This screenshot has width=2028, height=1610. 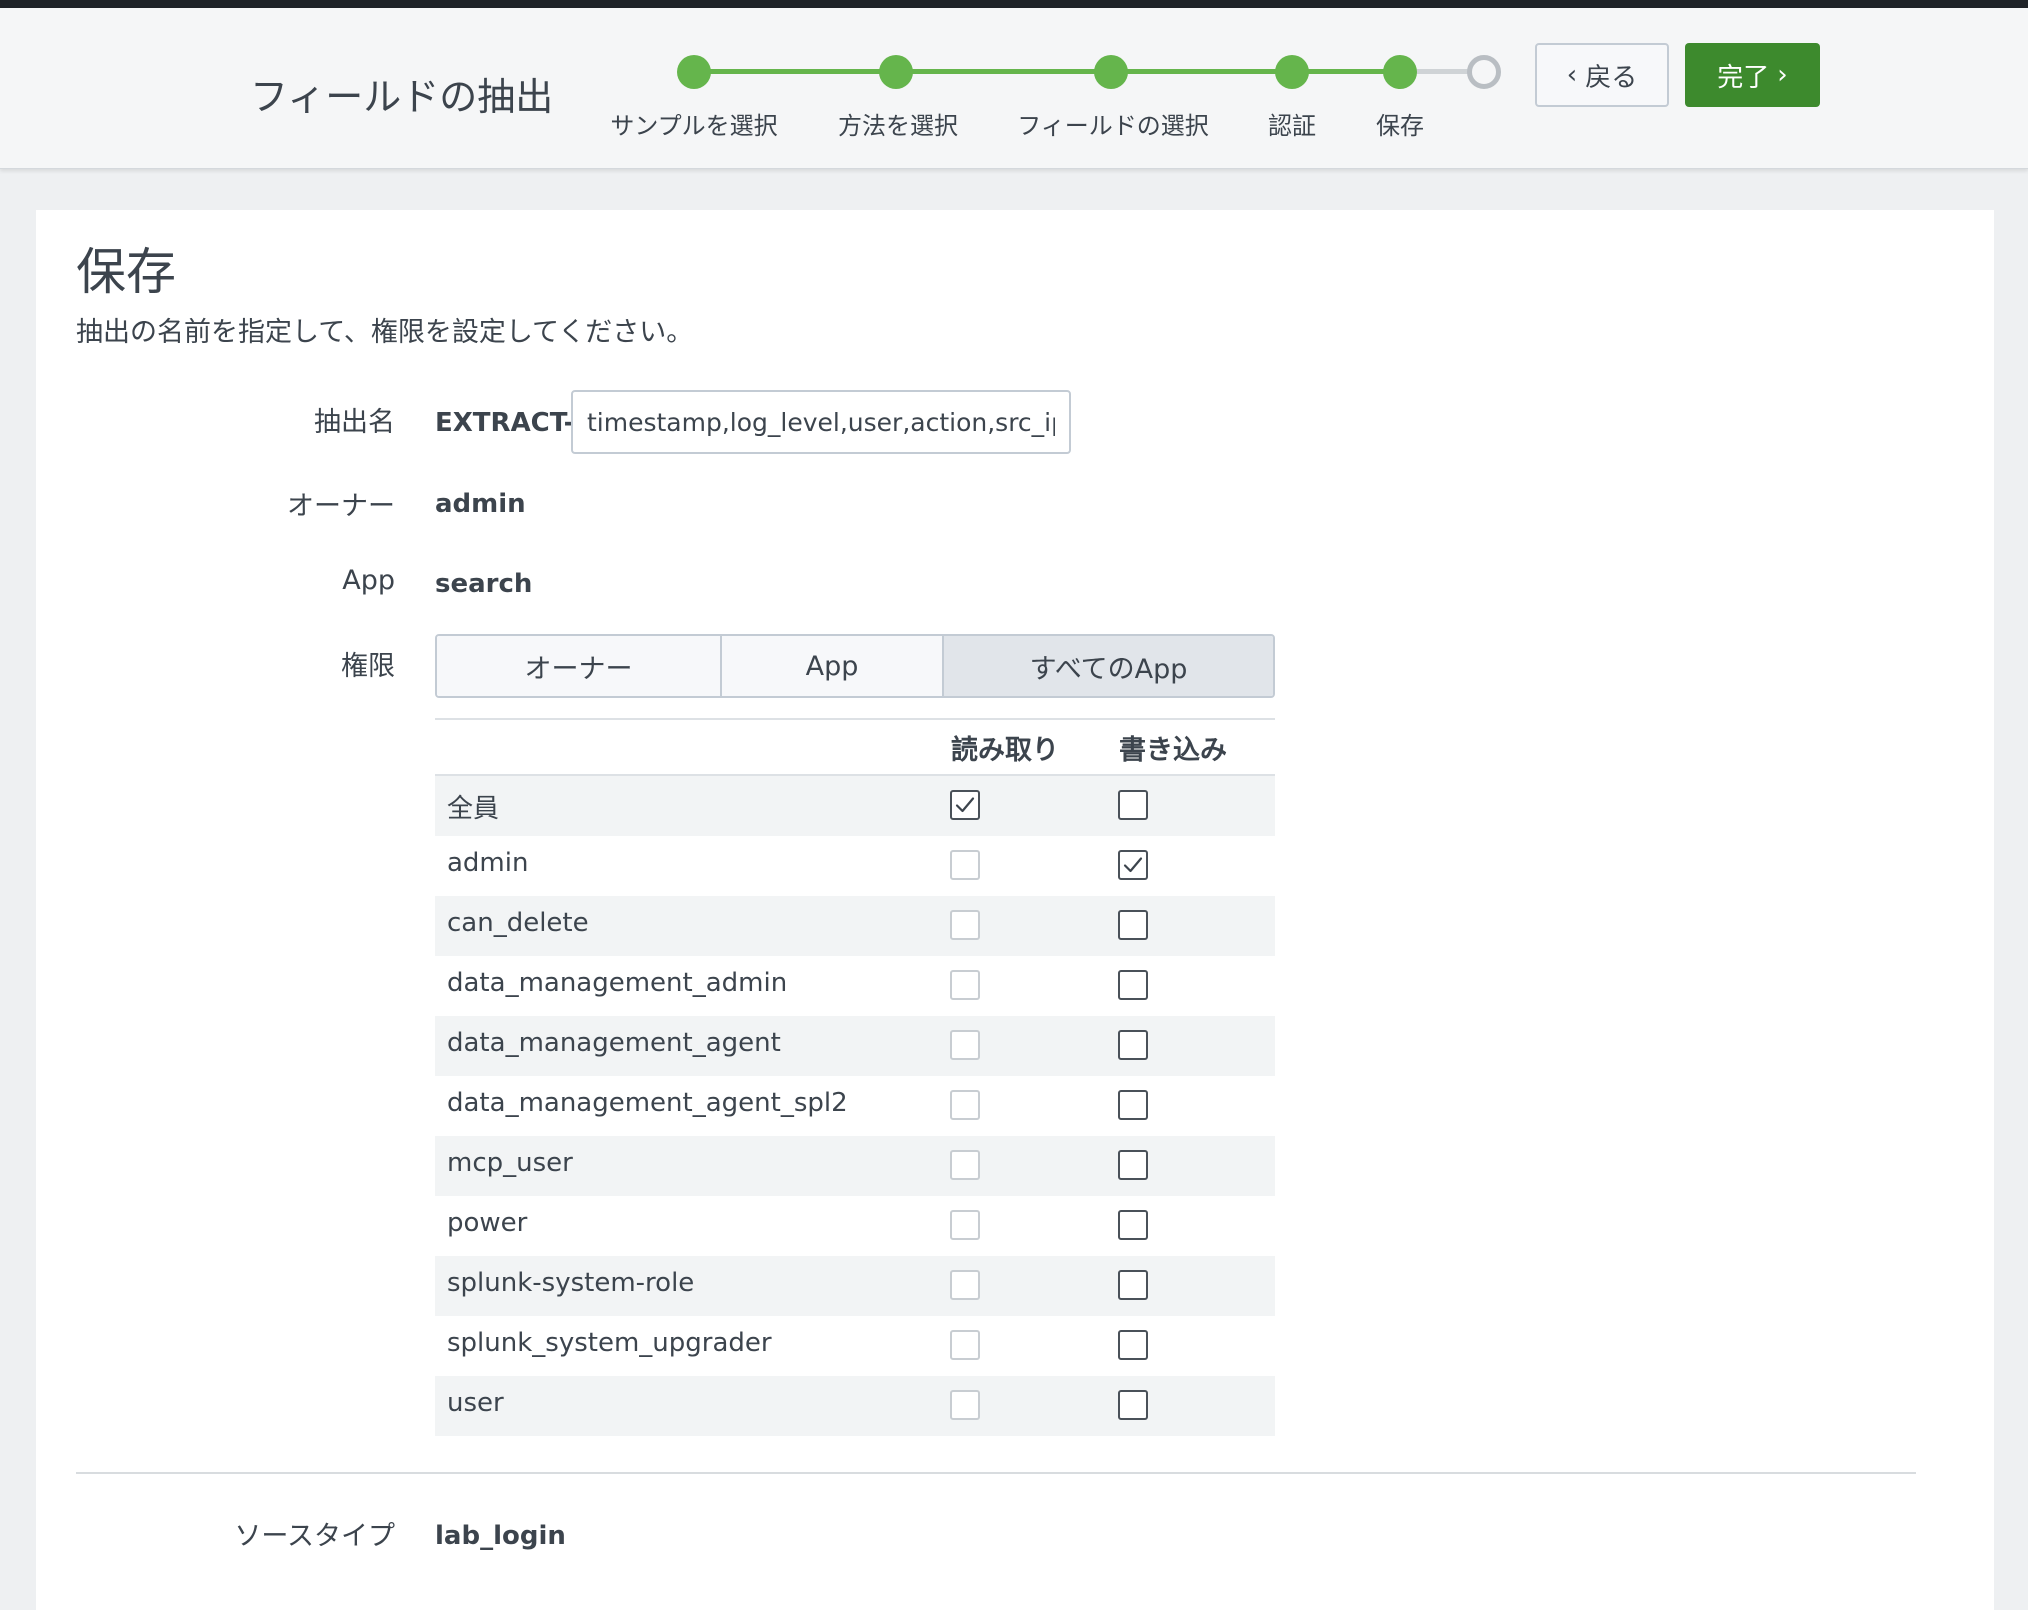 I want to click on table-row: splunk_system_upgrader, so click(x=855, y=1346).